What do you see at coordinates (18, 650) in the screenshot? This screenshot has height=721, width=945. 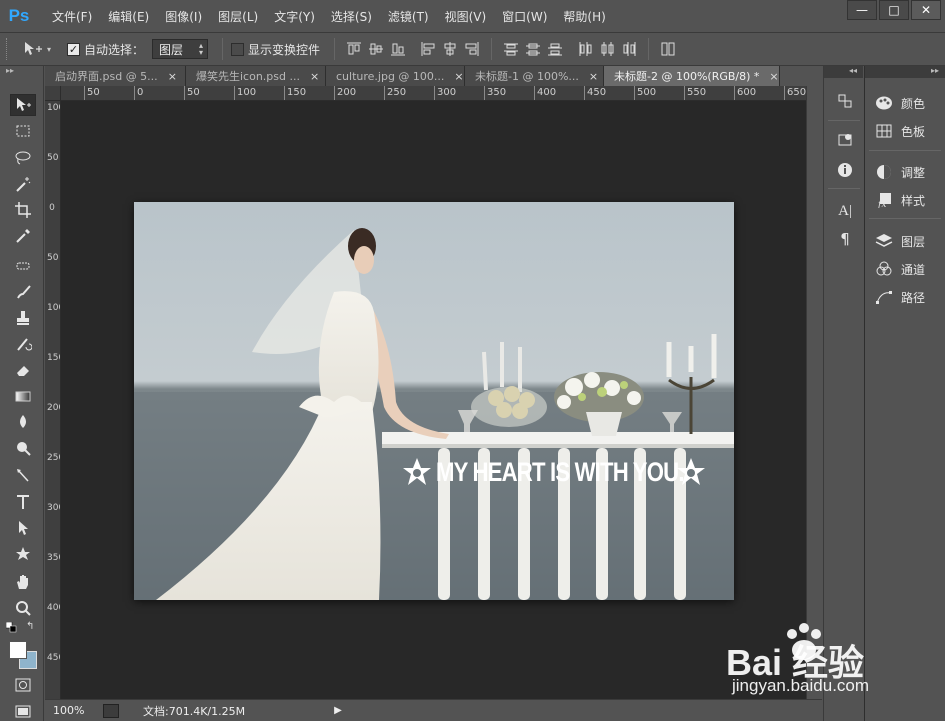 I see `foreground-color-swatch` at bounding box center [18, 650].